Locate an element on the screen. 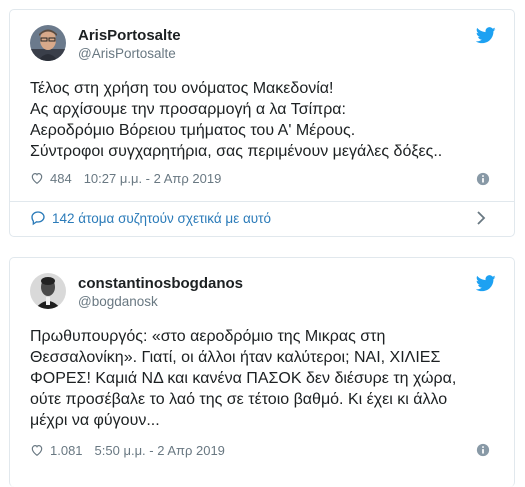  tweet-line: Ας αρχίσουμε την προσαρμογή α λα Τσίπρα: is located at coordinates (188, 109).